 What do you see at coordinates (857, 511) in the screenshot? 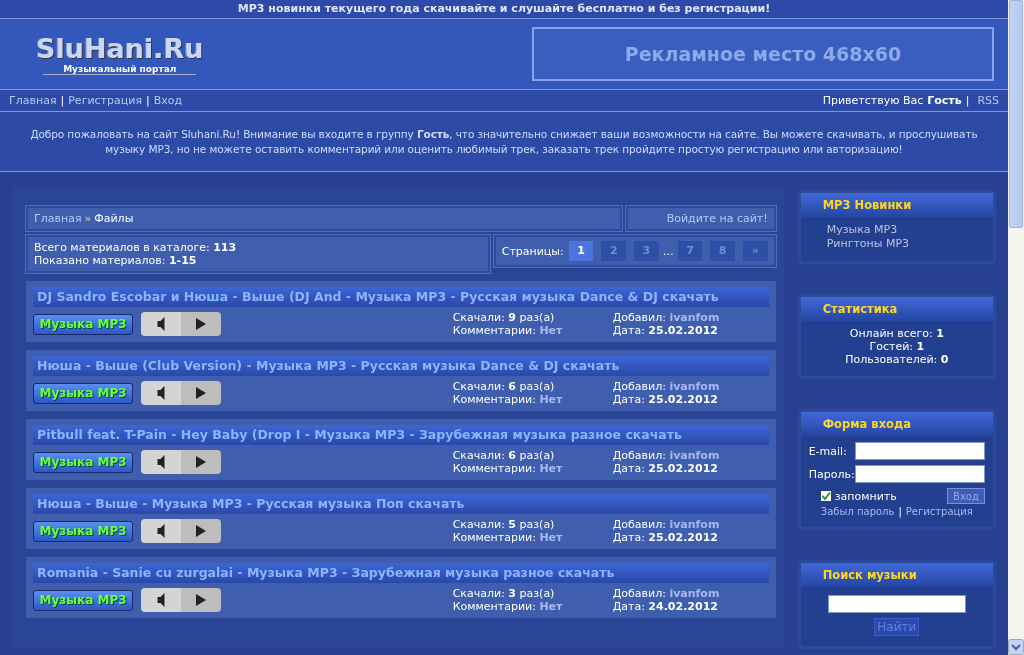
I see `forgot-password-link: Забыл пароль` at bounding box center [857, 511].